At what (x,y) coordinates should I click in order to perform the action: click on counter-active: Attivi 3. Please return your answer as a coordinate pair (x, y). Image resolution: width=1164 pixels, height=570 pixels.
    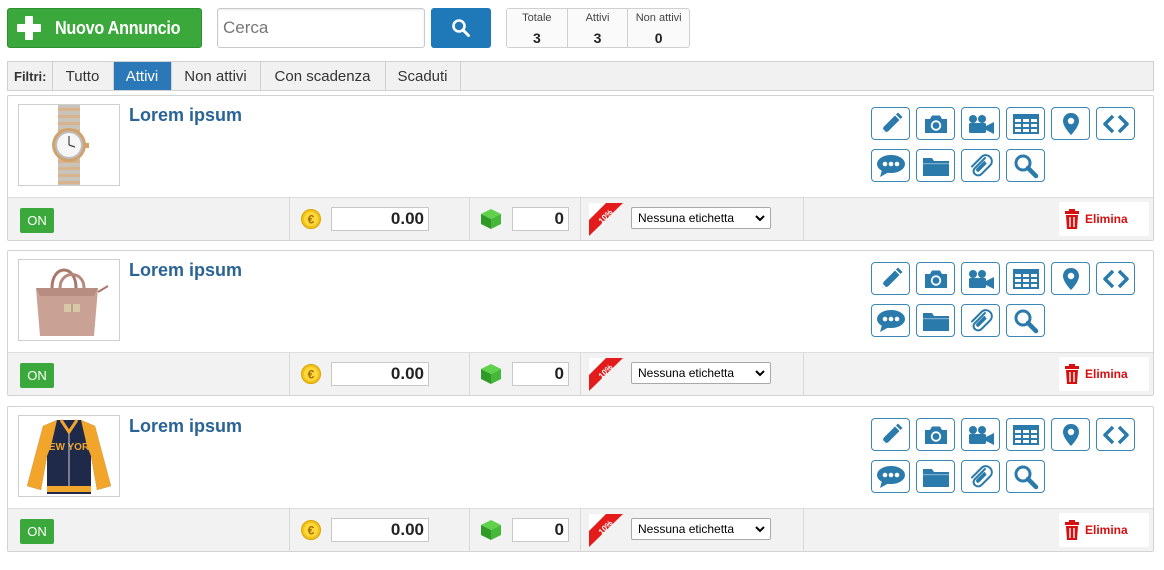
    Looking at the image, I should click on (598, 28).